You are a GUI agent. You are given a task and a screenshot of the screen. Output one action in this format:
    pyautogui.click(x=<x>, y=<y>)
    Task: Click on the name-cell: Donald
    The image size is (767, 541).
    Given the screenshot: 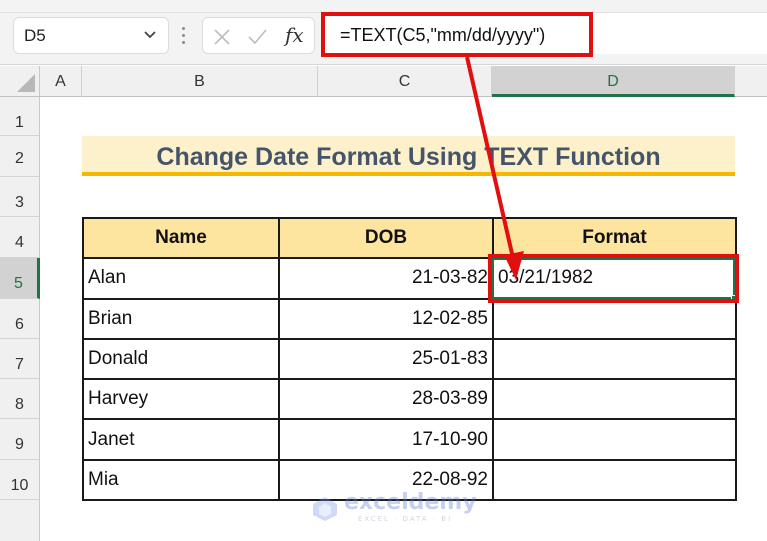 What is the action you would take?
    pyautogui.click(x=181, y=359)
    